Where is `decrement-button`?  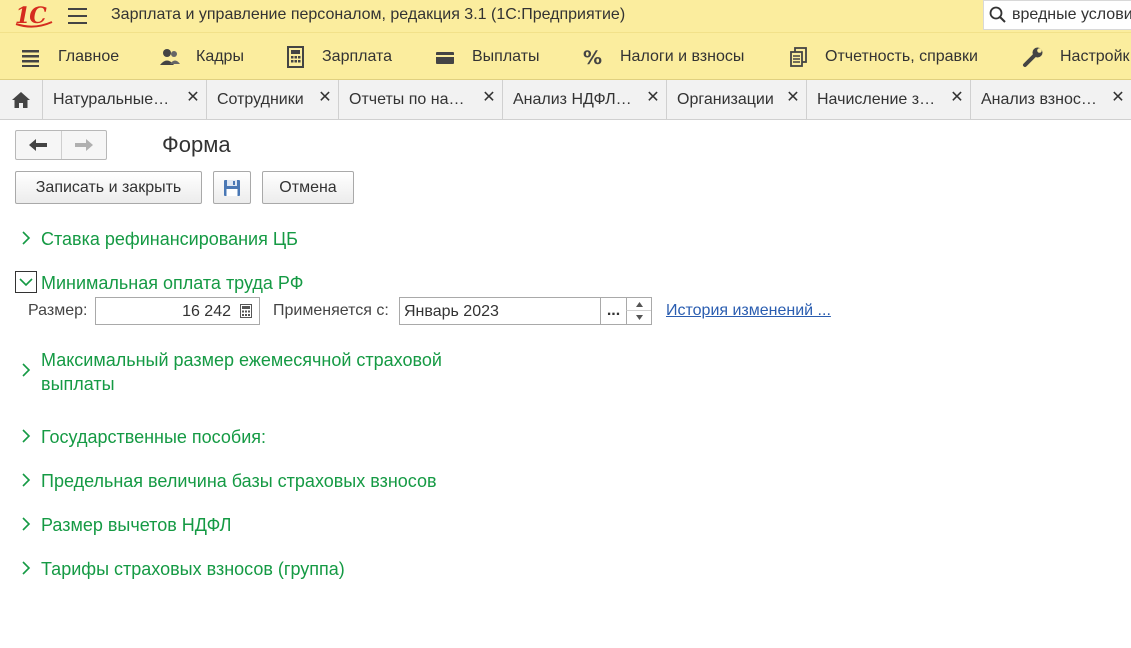 decrement-button is located at coordinates (638, 317).